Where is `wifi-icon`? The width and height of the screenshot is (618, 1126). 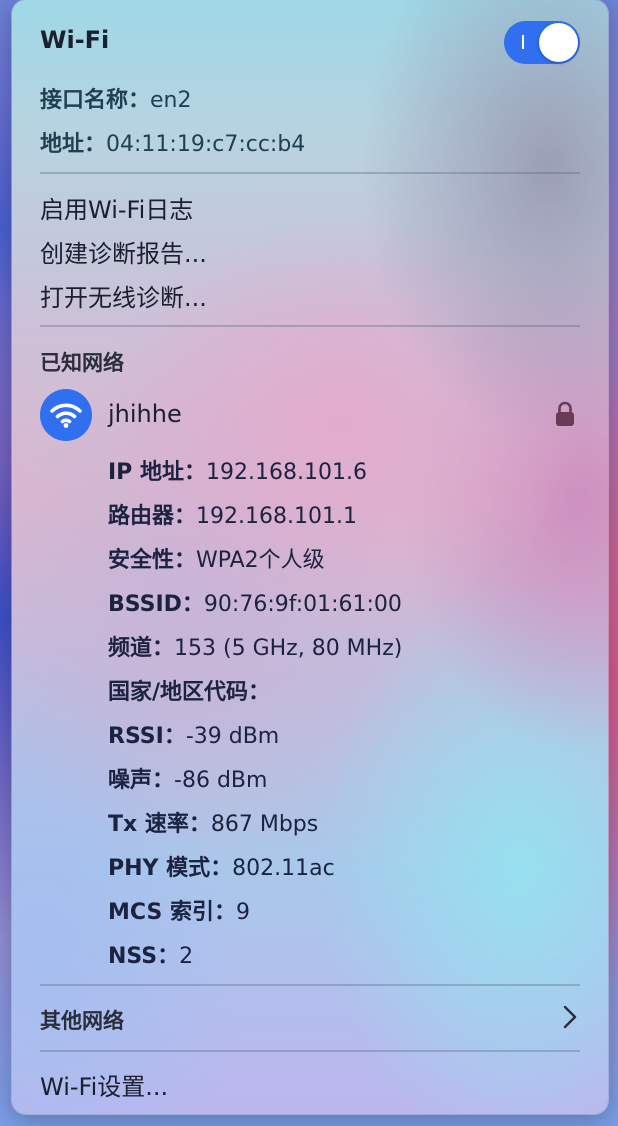
wifi-icon is located at coordinates (66, 415).